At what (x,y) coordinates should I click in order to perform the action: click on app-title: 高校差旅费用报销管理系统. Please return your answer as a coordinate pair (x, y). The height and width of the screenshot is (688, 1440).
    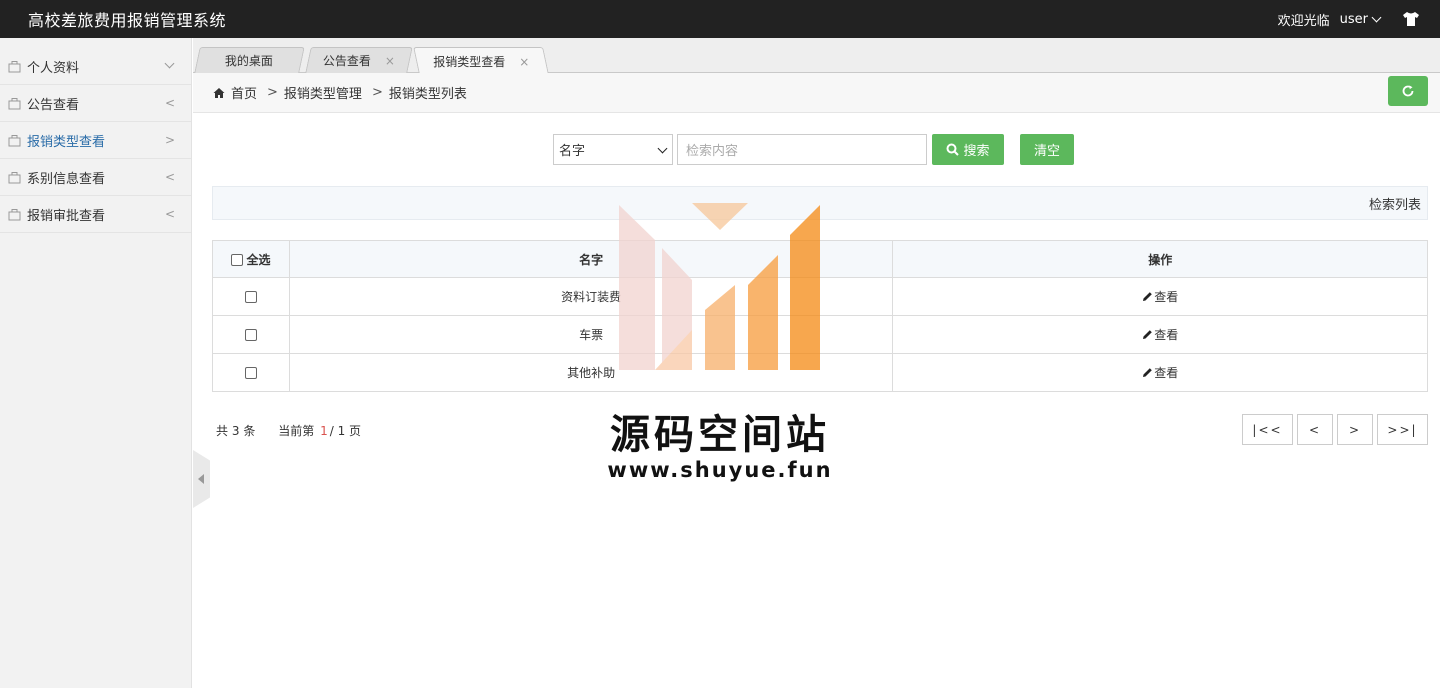
    Looking at the image, I should click on (127, 20).